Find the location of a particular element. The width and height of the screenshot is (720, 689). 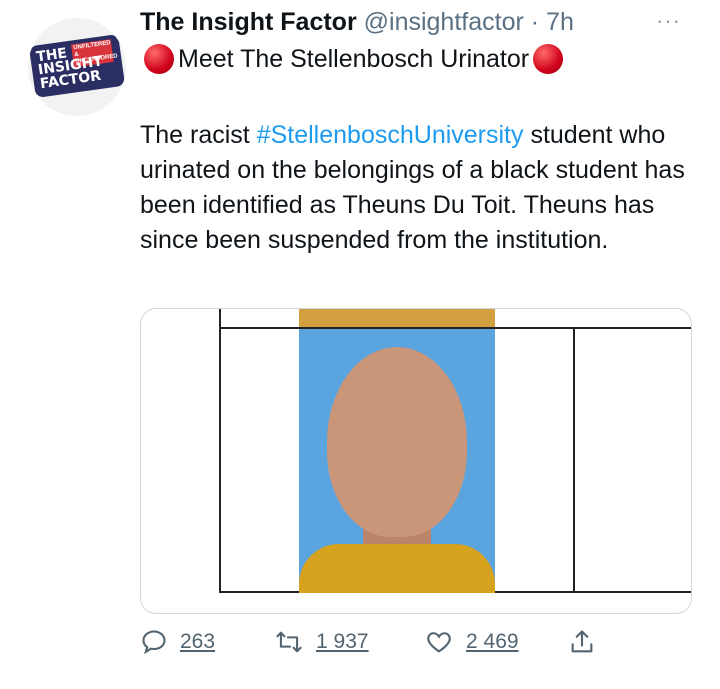

timestamp: 7h is located at coordinates (560, 22).